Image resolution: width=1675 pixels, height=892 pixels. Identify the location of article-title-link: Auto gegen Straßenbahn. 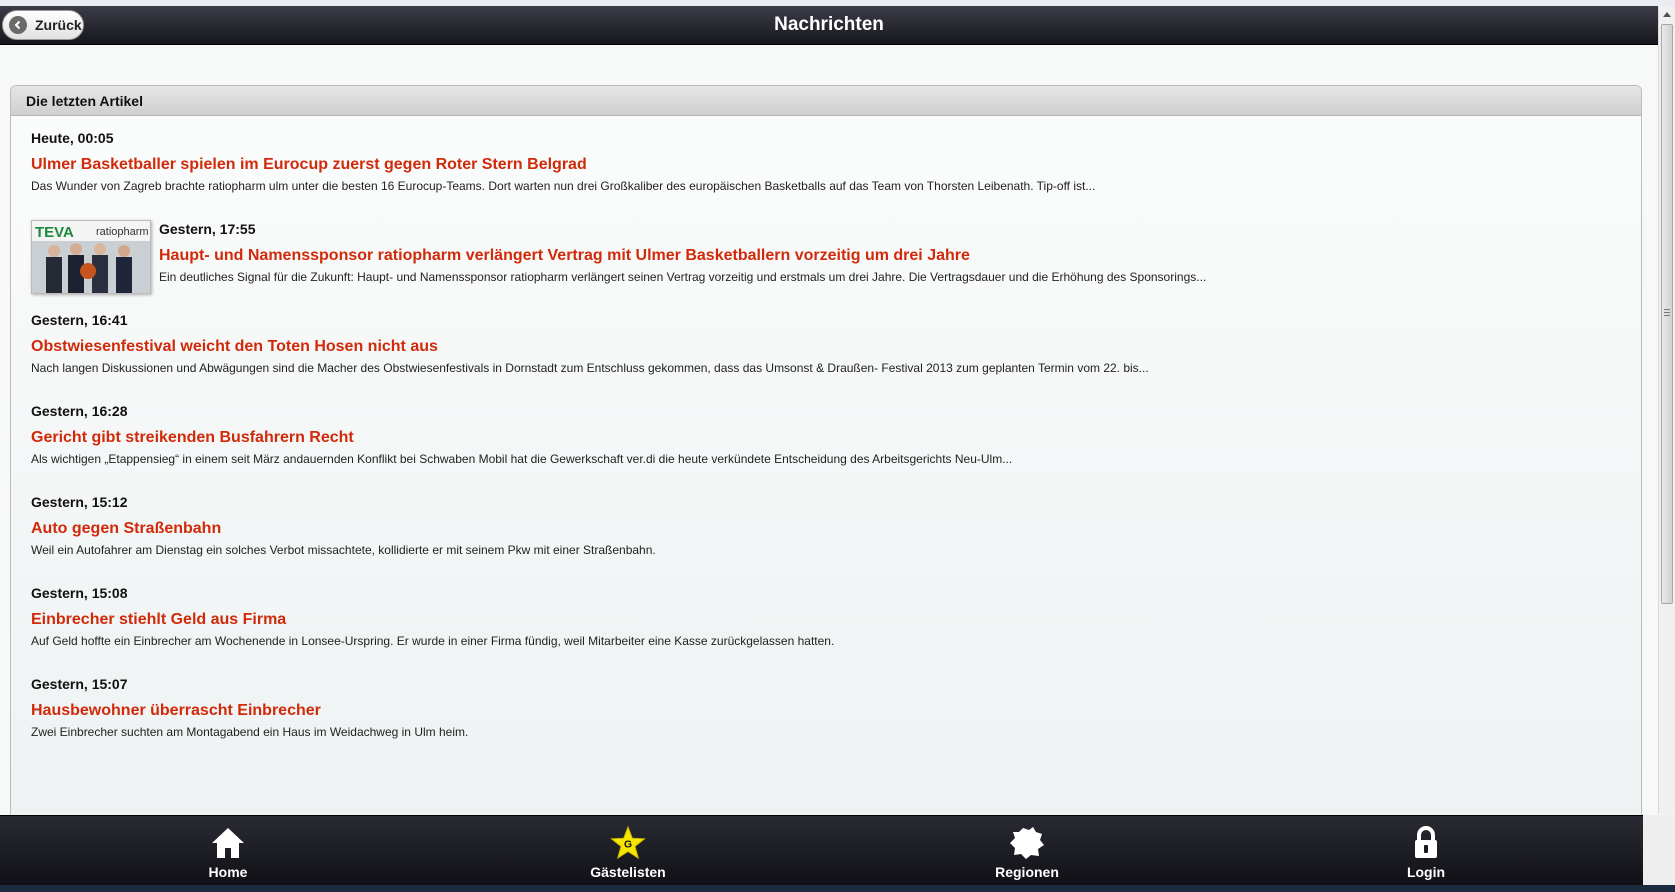
(826, 529).